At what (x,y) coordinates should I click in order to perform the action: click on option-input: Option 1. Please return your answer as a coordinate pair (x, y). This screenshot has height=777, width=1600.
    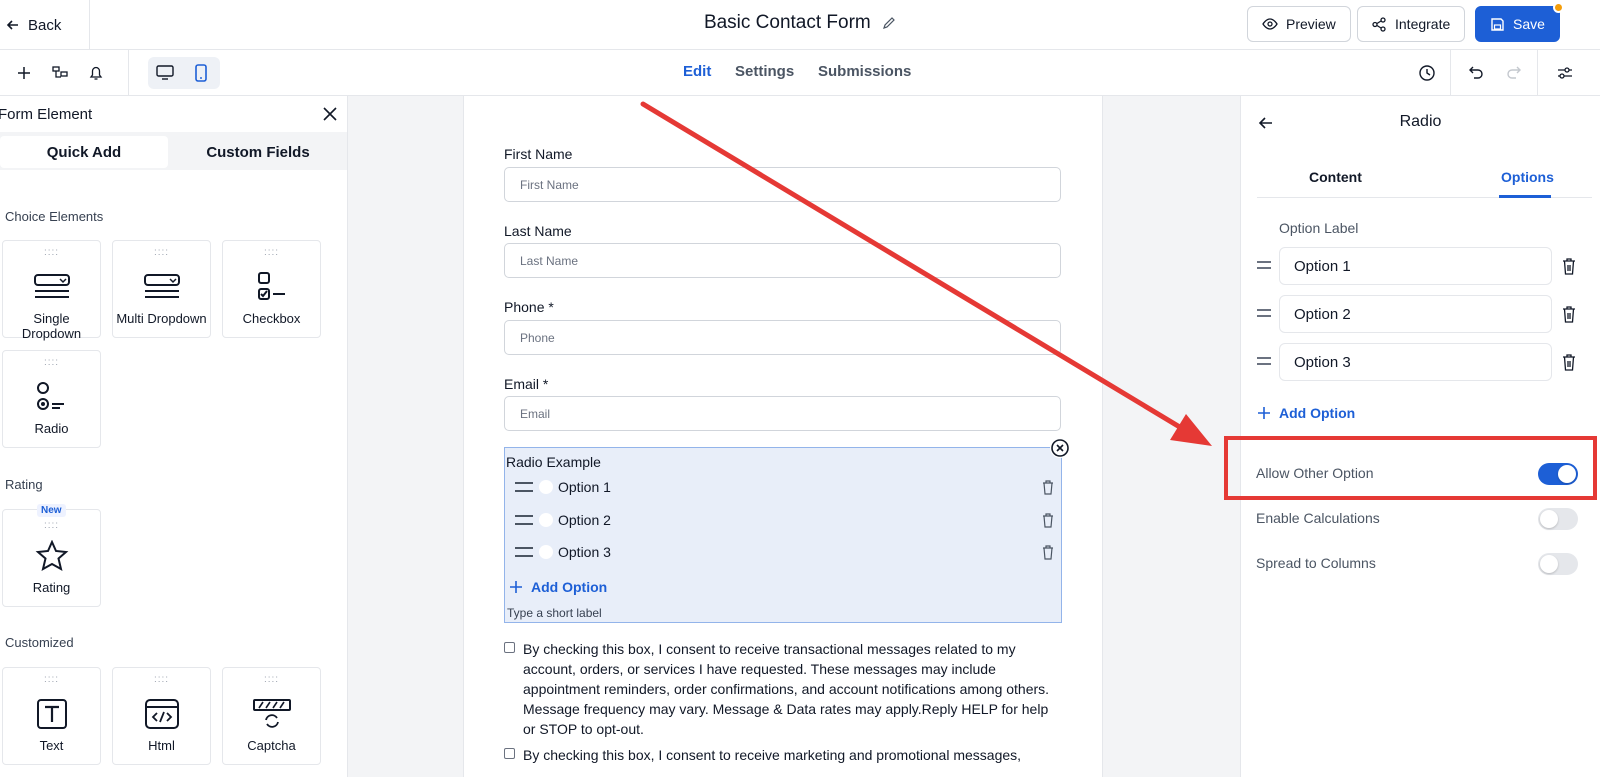
    Looking at the image, I should click on (1415, 266).